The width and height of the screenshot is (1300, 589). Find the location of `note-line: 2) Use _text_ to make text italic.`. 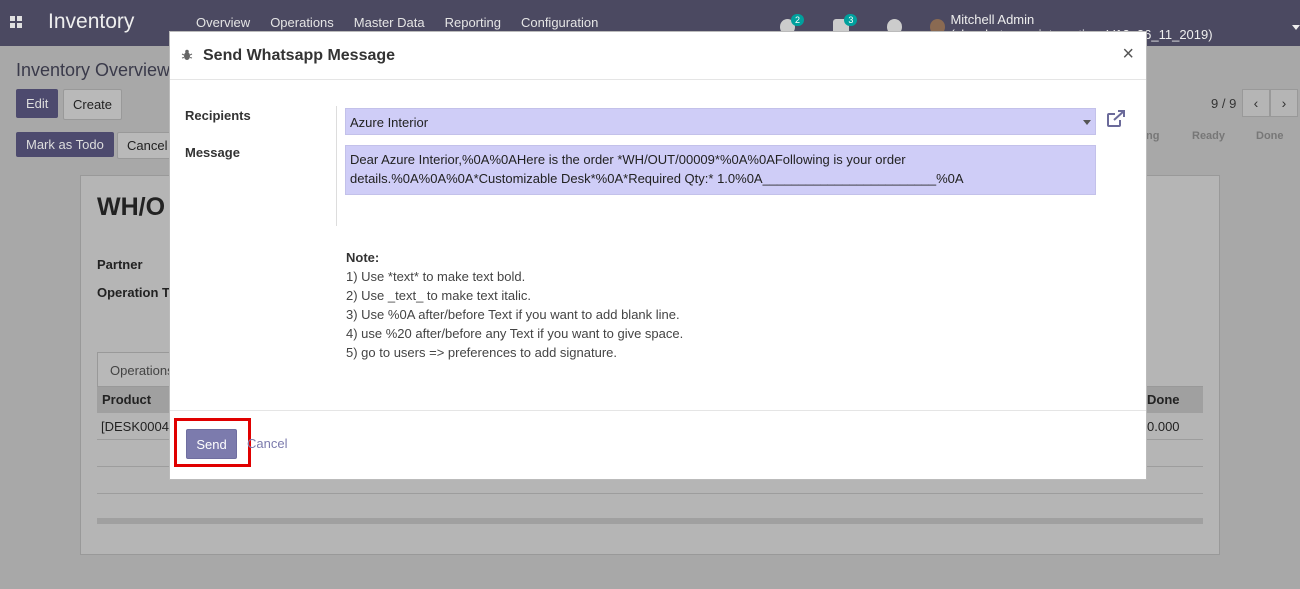

note-line: 2) Use _text_ to make text italic. is located at coordinates (438, 295).